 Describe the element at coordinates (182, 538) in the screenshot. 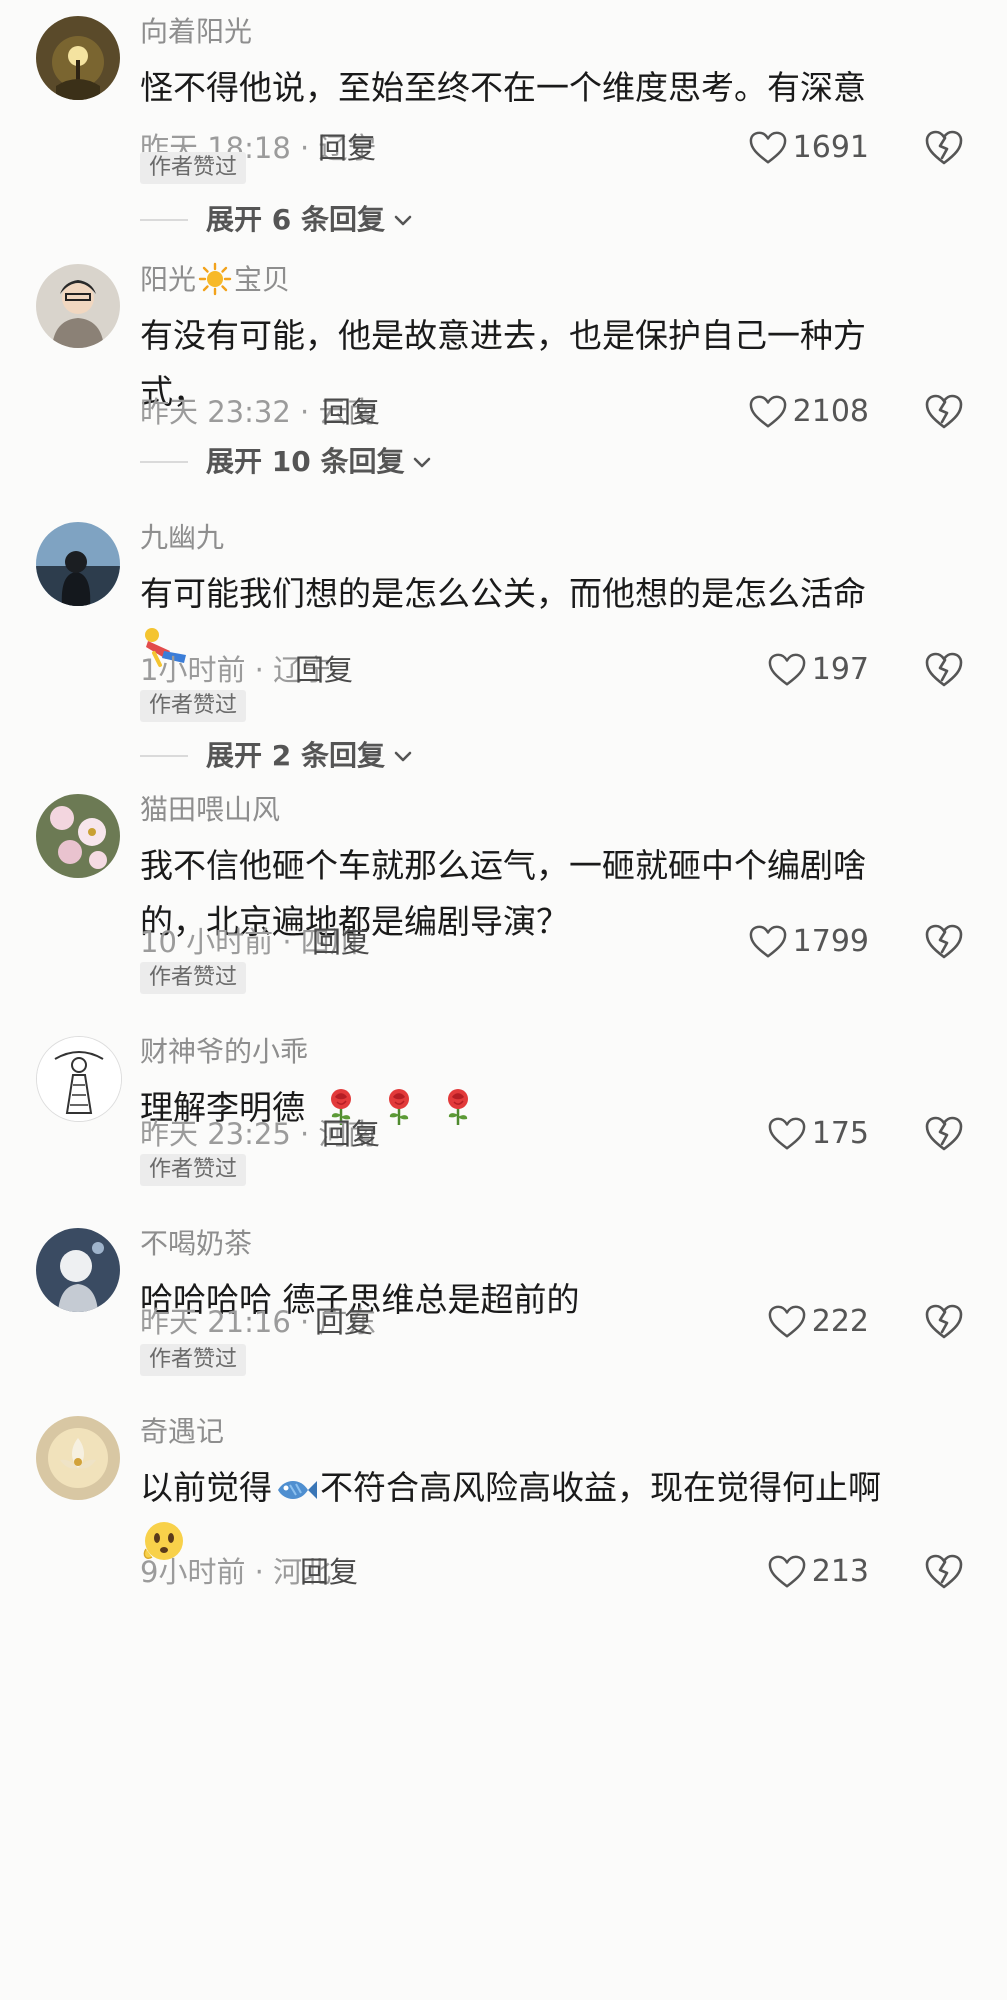

I see `username: 九幽九` at that location.